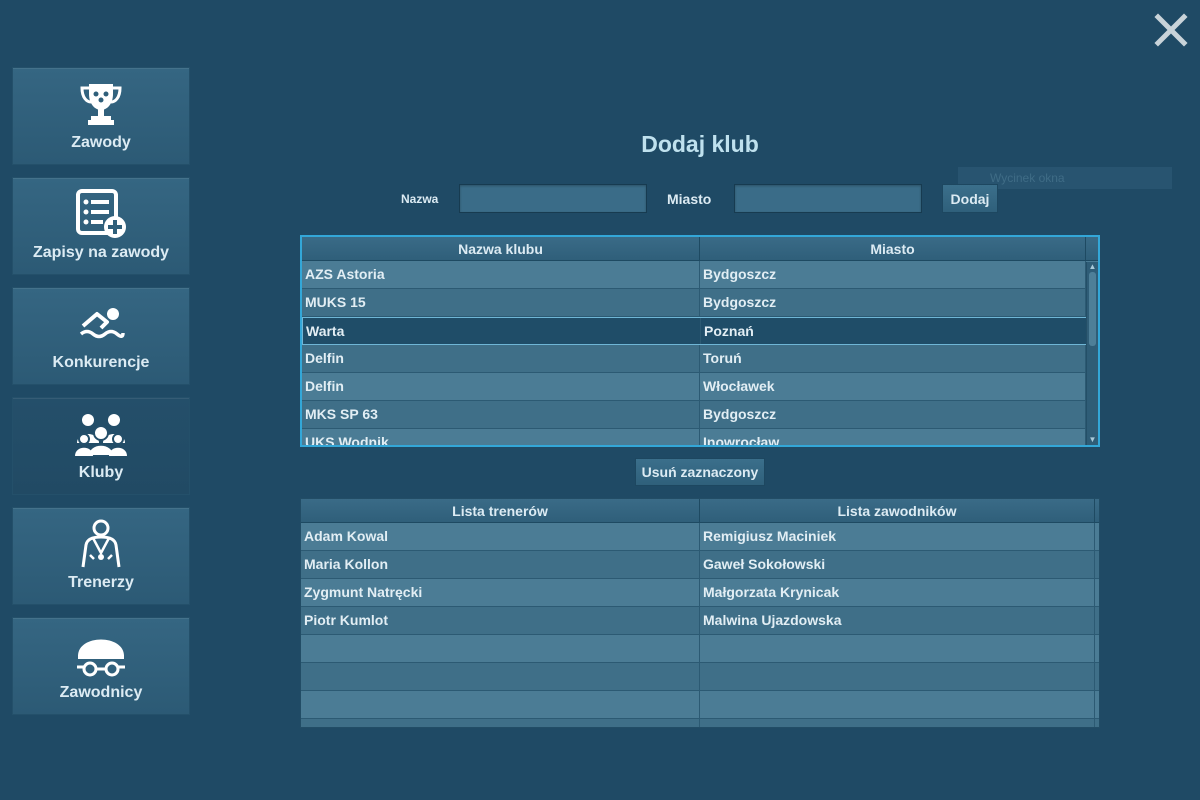  What do you see at coordinates (101, 252) in the screenshot?
I see `nav-zapisy-label: Zapisy na zawody` at bounding box center [101, 252].